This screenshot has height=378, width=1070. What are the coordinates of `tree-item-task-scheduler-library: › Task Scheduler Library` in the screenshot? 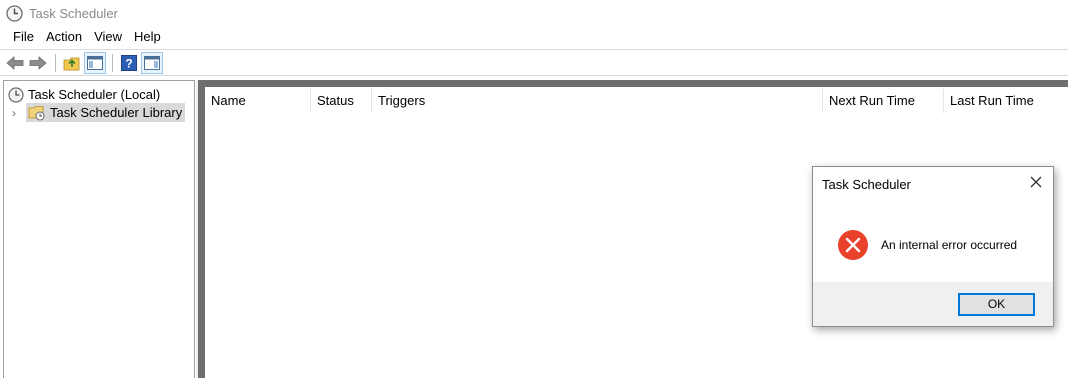 It's located at (99, 112).